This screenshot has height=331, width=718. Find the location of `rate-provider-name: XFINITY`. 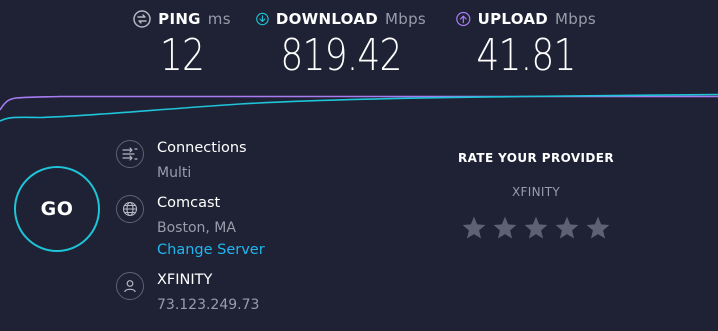

rate-provider-name: XFINITY is located at coordinates (536, 192).